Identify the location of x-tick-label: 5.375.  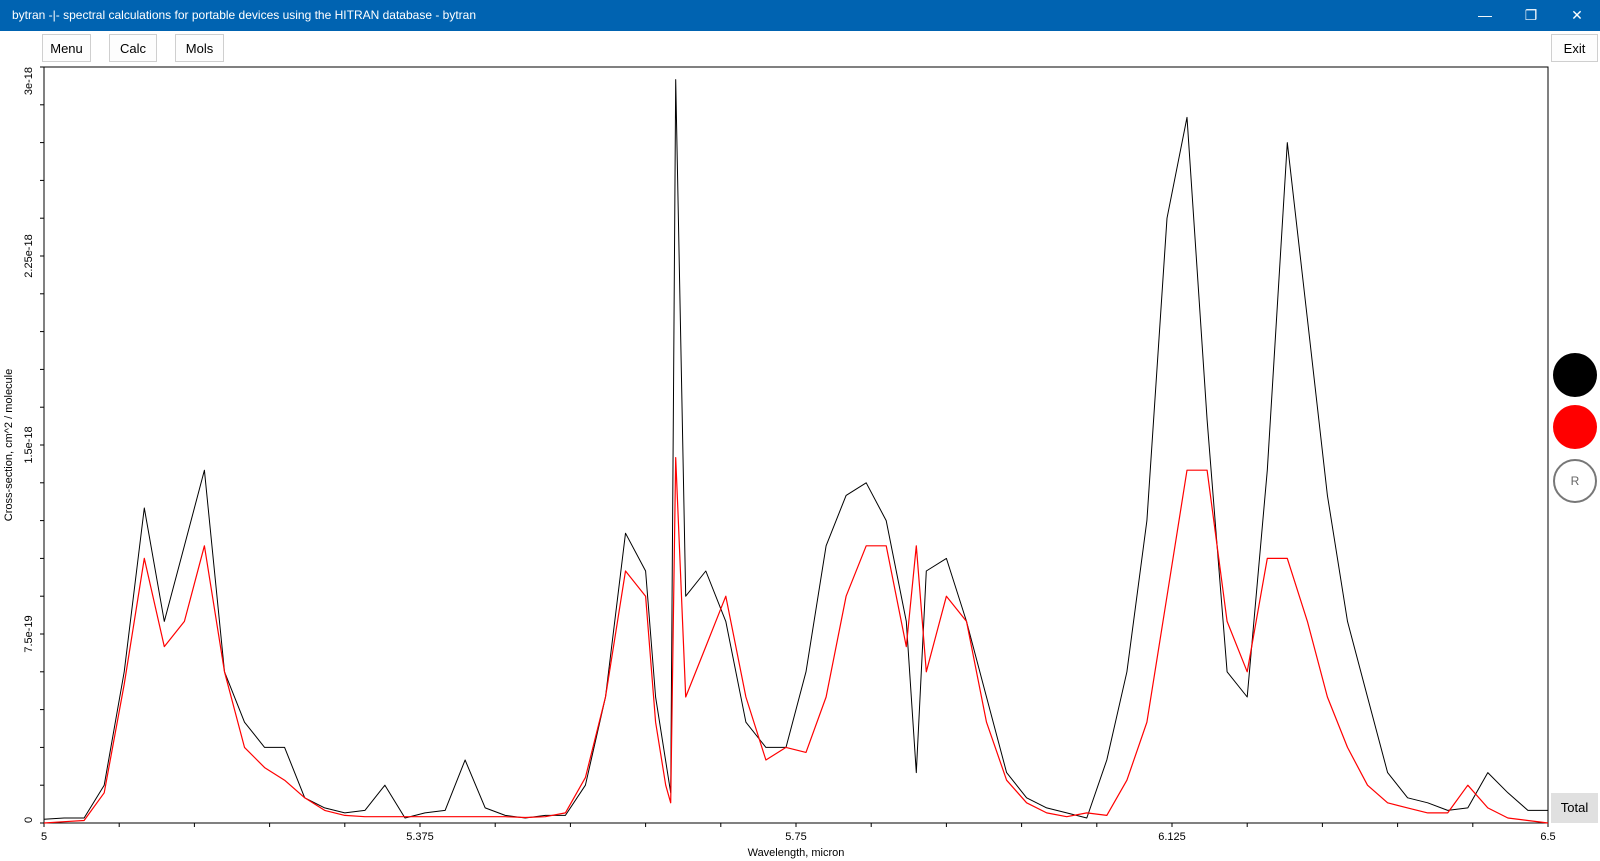
(420, 837).